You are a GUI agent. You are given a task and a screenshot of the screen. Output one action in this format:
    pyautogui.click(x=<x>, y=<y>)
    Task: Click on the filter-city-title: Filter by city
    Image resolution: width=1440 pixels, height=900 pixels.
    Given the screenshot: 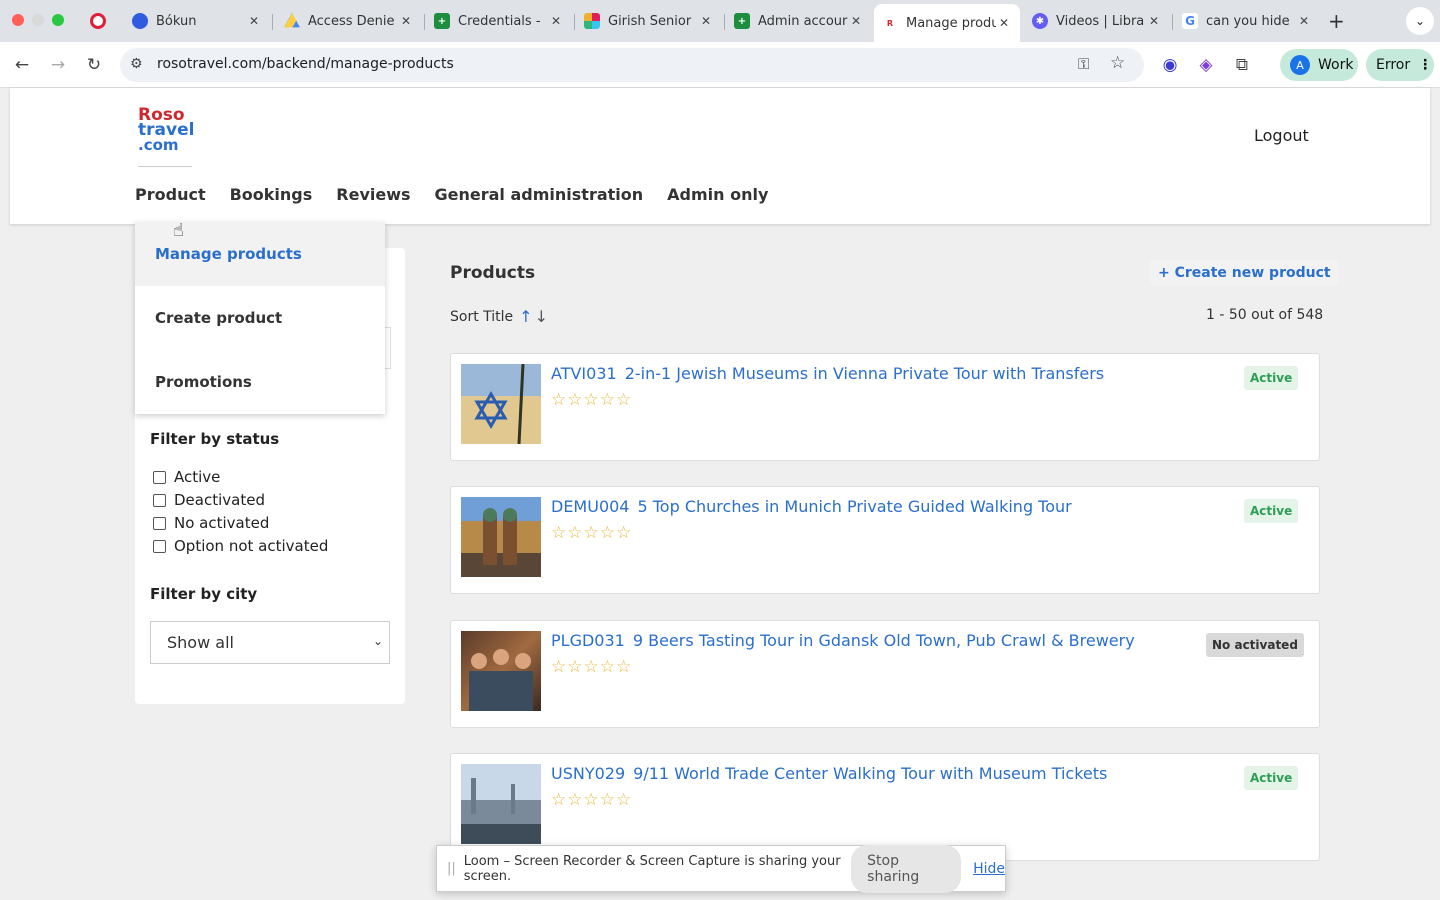 What is the action you would take?
    pyautogui.click(x=204, y=594)
    